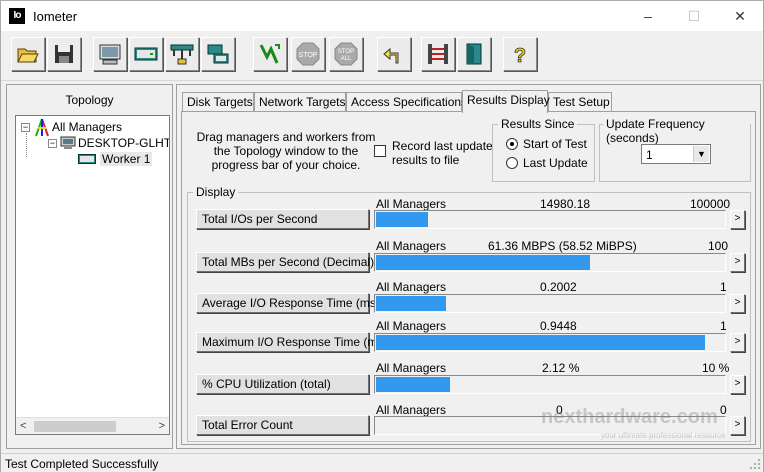 Image resolution: width=764 pixels, height=472 pixels. I want to click on update-frequency-value: 1, so click(649, 155).